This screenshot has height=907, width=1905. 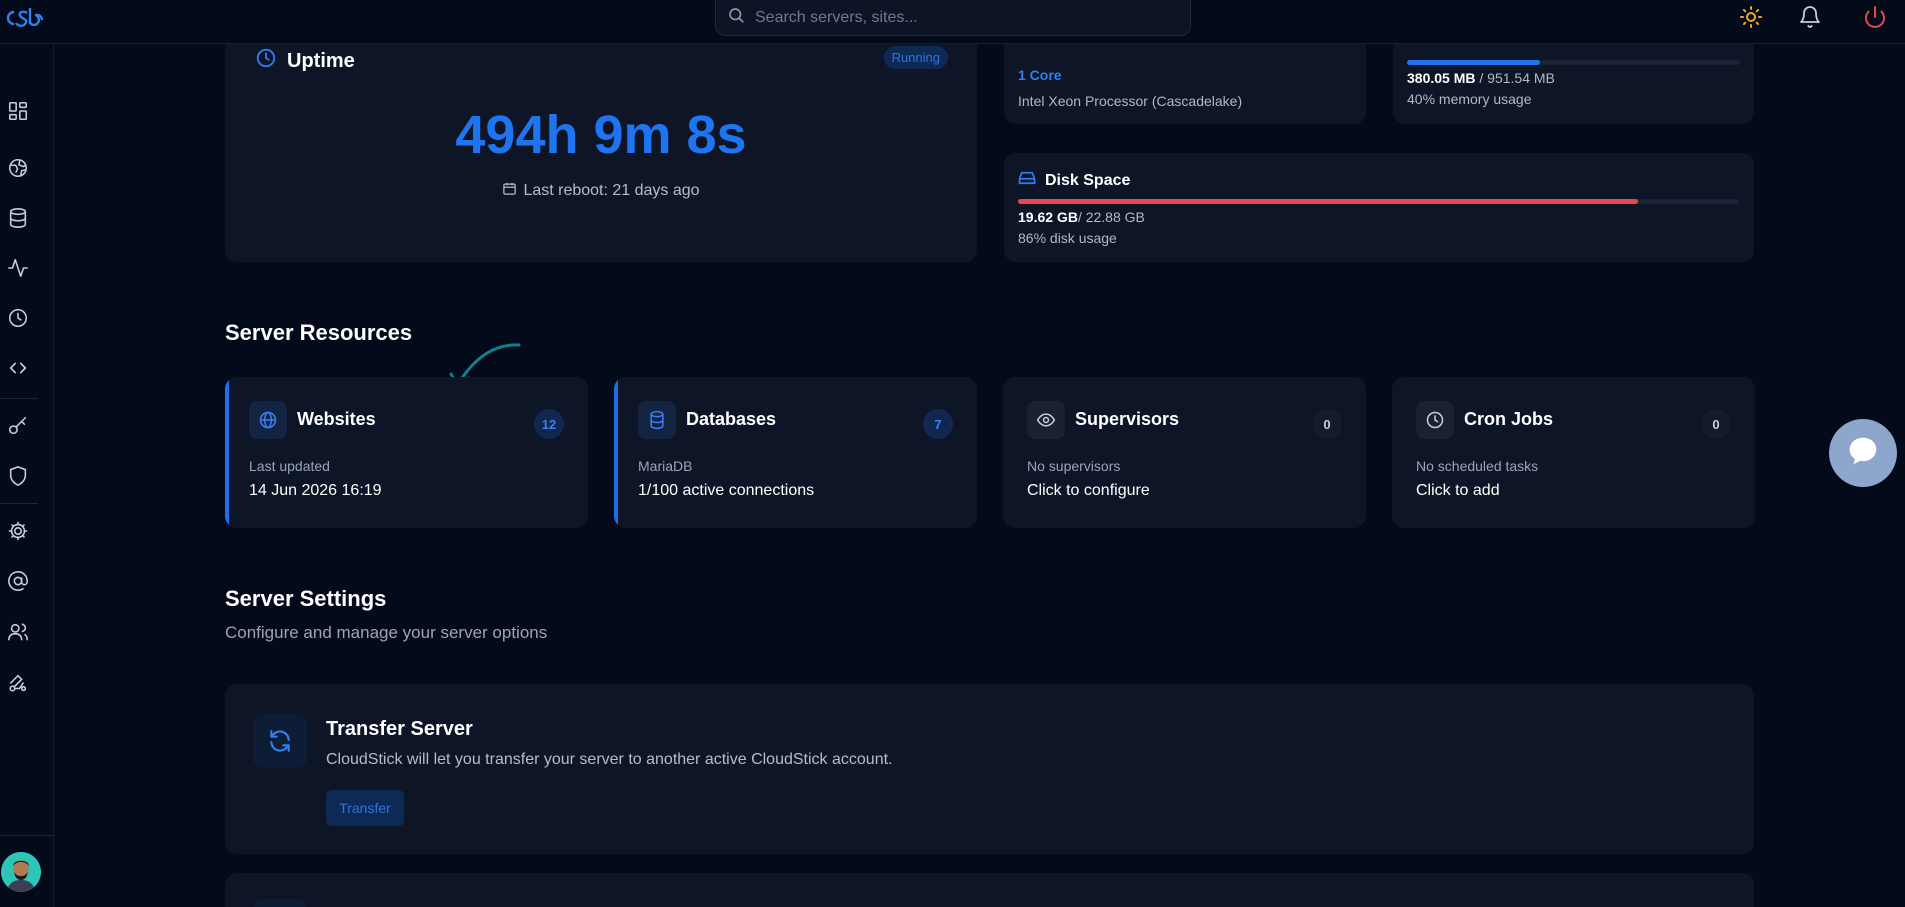 What do you see at coordinates (731, 419) in the screenshot?
I see `databases-title: Databases` at bounding box center [731, 419].